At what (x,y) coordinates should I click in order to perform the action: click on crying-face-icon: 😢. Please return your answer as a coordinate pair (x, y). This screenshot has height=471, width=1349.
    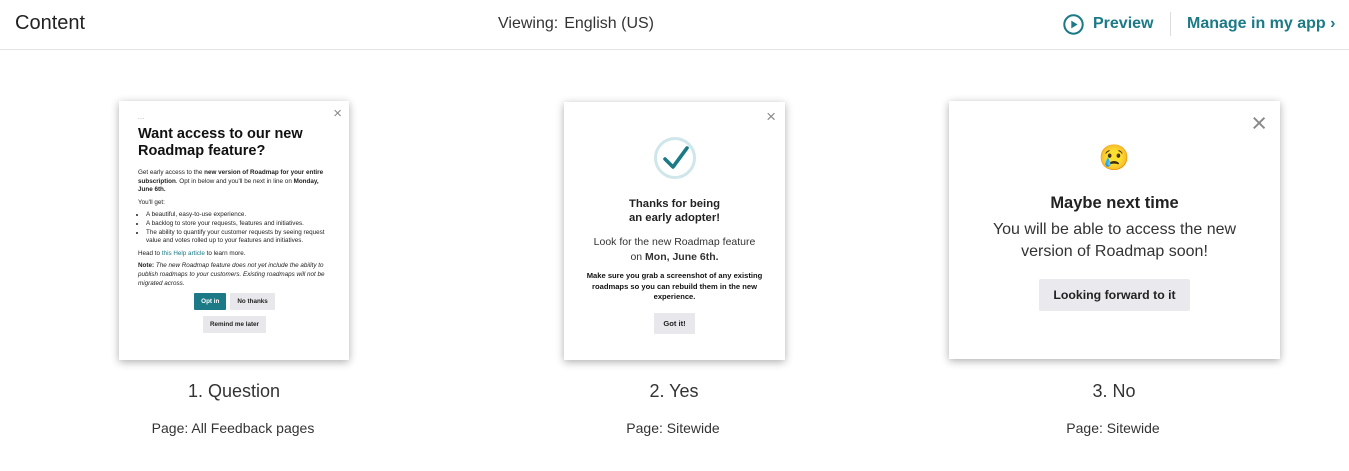
    Looking at the image, I should click on (1114, 158).